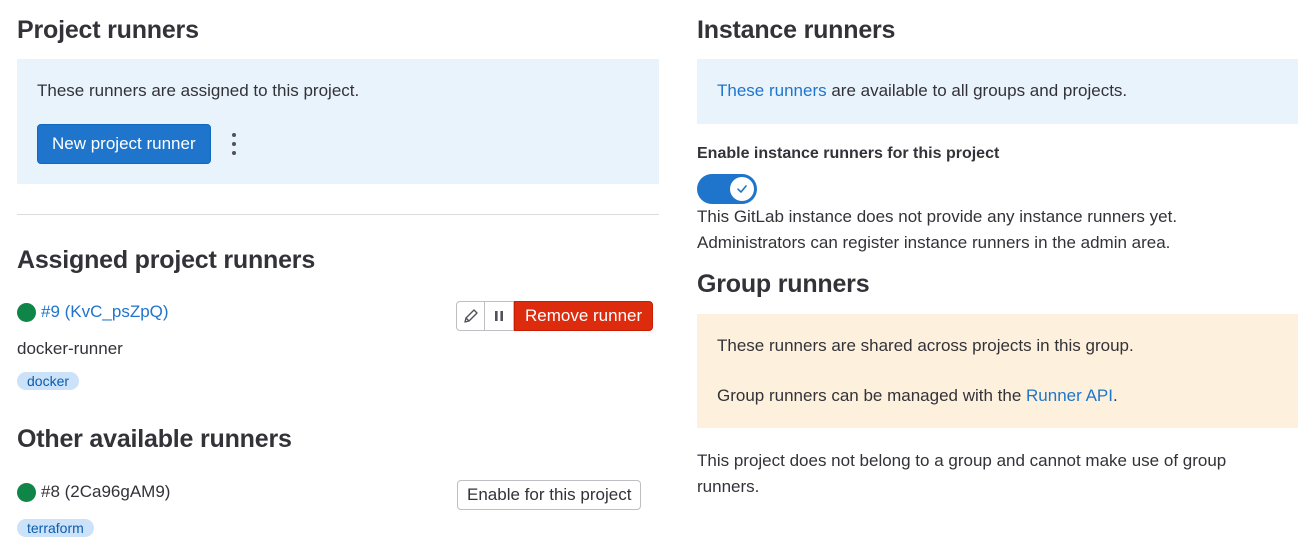 Image resolution: width=1298 pixels, height=547 pixels. What do you see at coordinates (55, 528) in the screenshot?
I see `other-runner-tag: terraform` at bounding box center [55, 528].